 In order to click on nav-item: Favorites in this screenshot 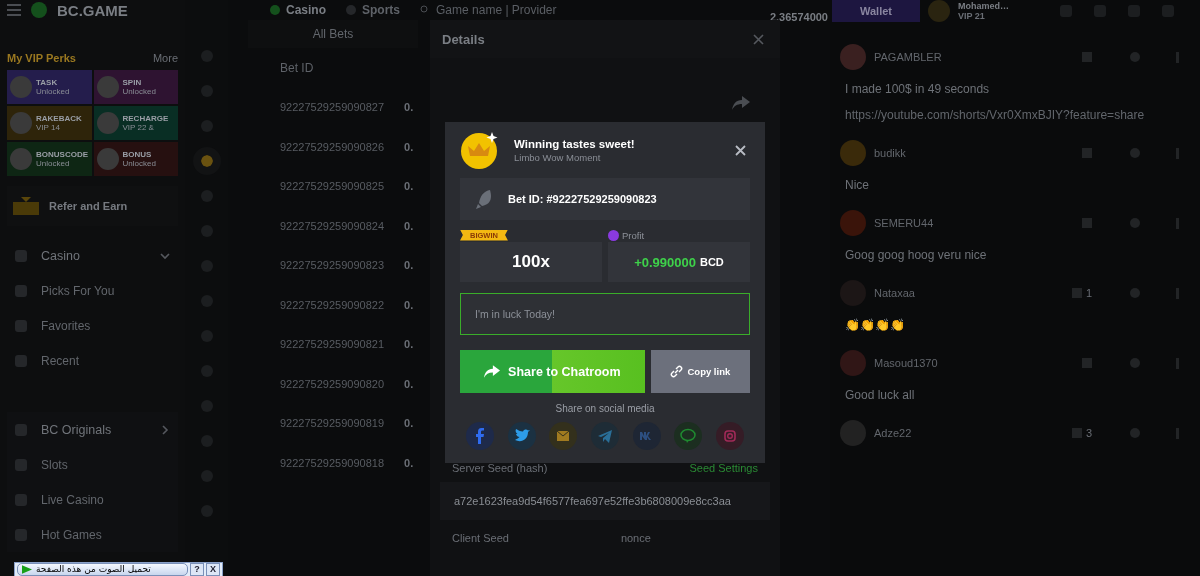, I will do `click(92, 325)`.